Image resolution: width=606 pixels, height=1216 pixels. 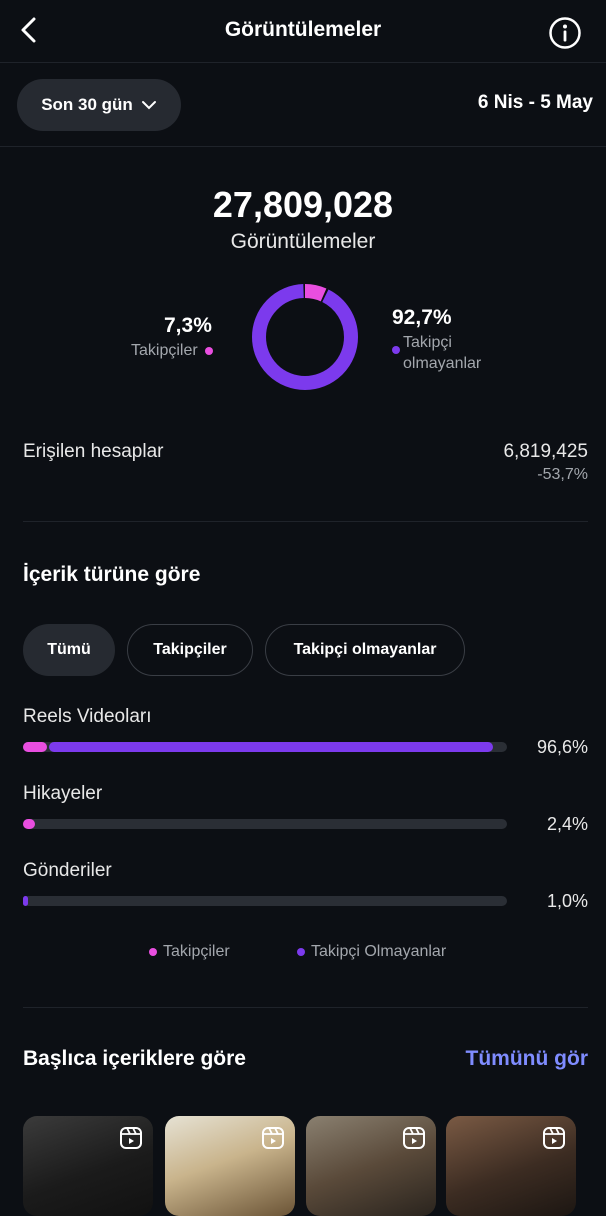 What do you see at coordinates (303, 29) in the screenshot?
I see `page-title: Görüntülemeler` at bounding box center [303, 29].